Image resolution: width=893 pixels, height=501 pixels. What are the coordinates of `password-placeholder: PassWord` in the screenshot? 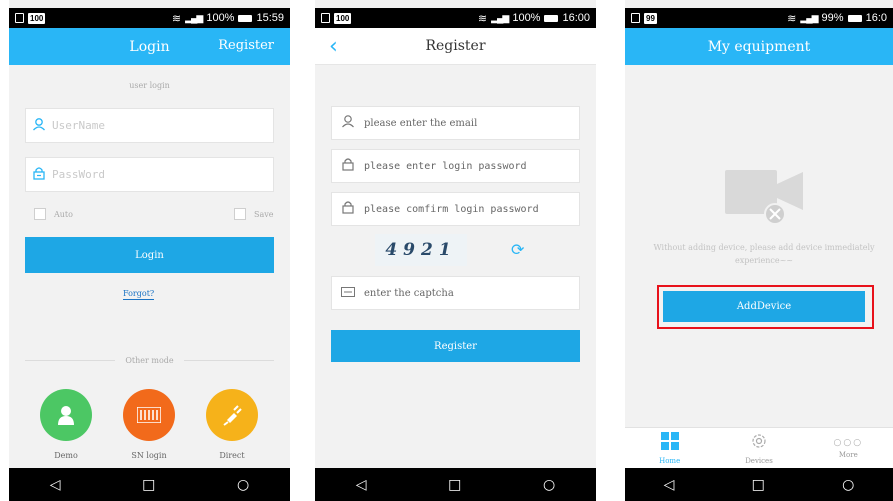 It's located at (78, 174).